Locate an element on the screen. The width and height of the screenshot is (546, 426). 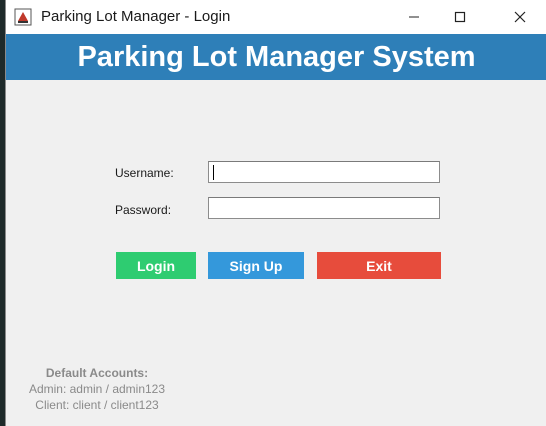
sign-up-button: Sign Up is located at coordinates (256, 265).